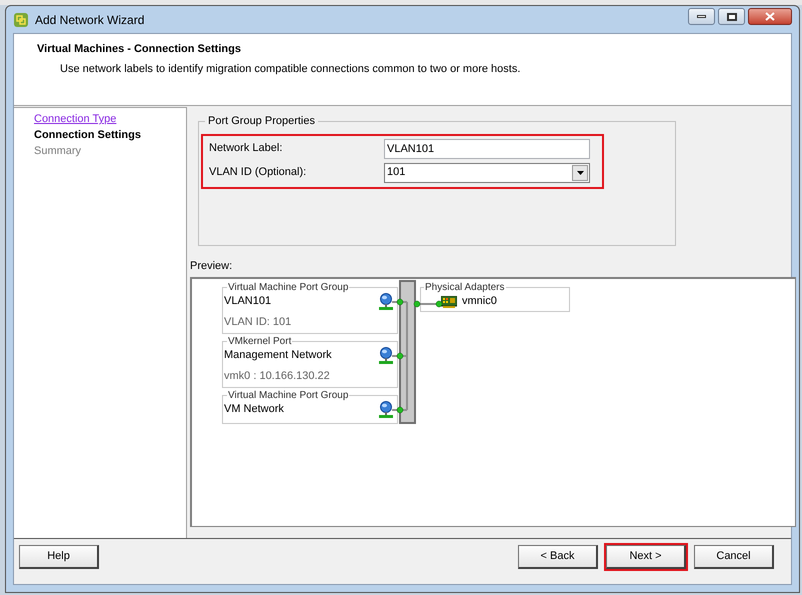  I want to click on group-title: Port Group Properties, so click(261, 121).